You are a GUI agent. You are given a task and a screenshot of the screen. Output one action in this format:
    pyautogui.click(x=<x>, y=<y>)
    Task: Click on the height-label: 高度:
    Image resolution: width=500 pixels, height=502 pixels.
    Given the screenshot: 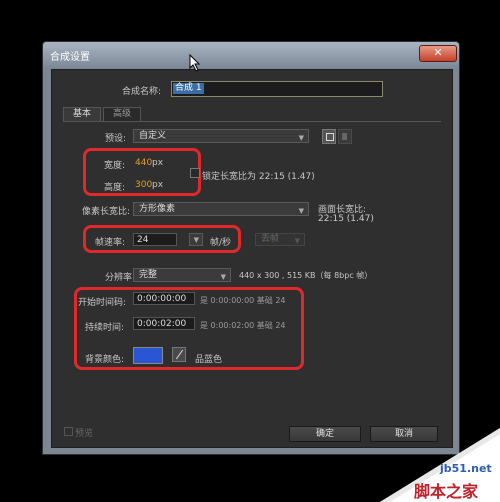 What is the action you would take?
    pyautogui.click(x=115, y=188)
    